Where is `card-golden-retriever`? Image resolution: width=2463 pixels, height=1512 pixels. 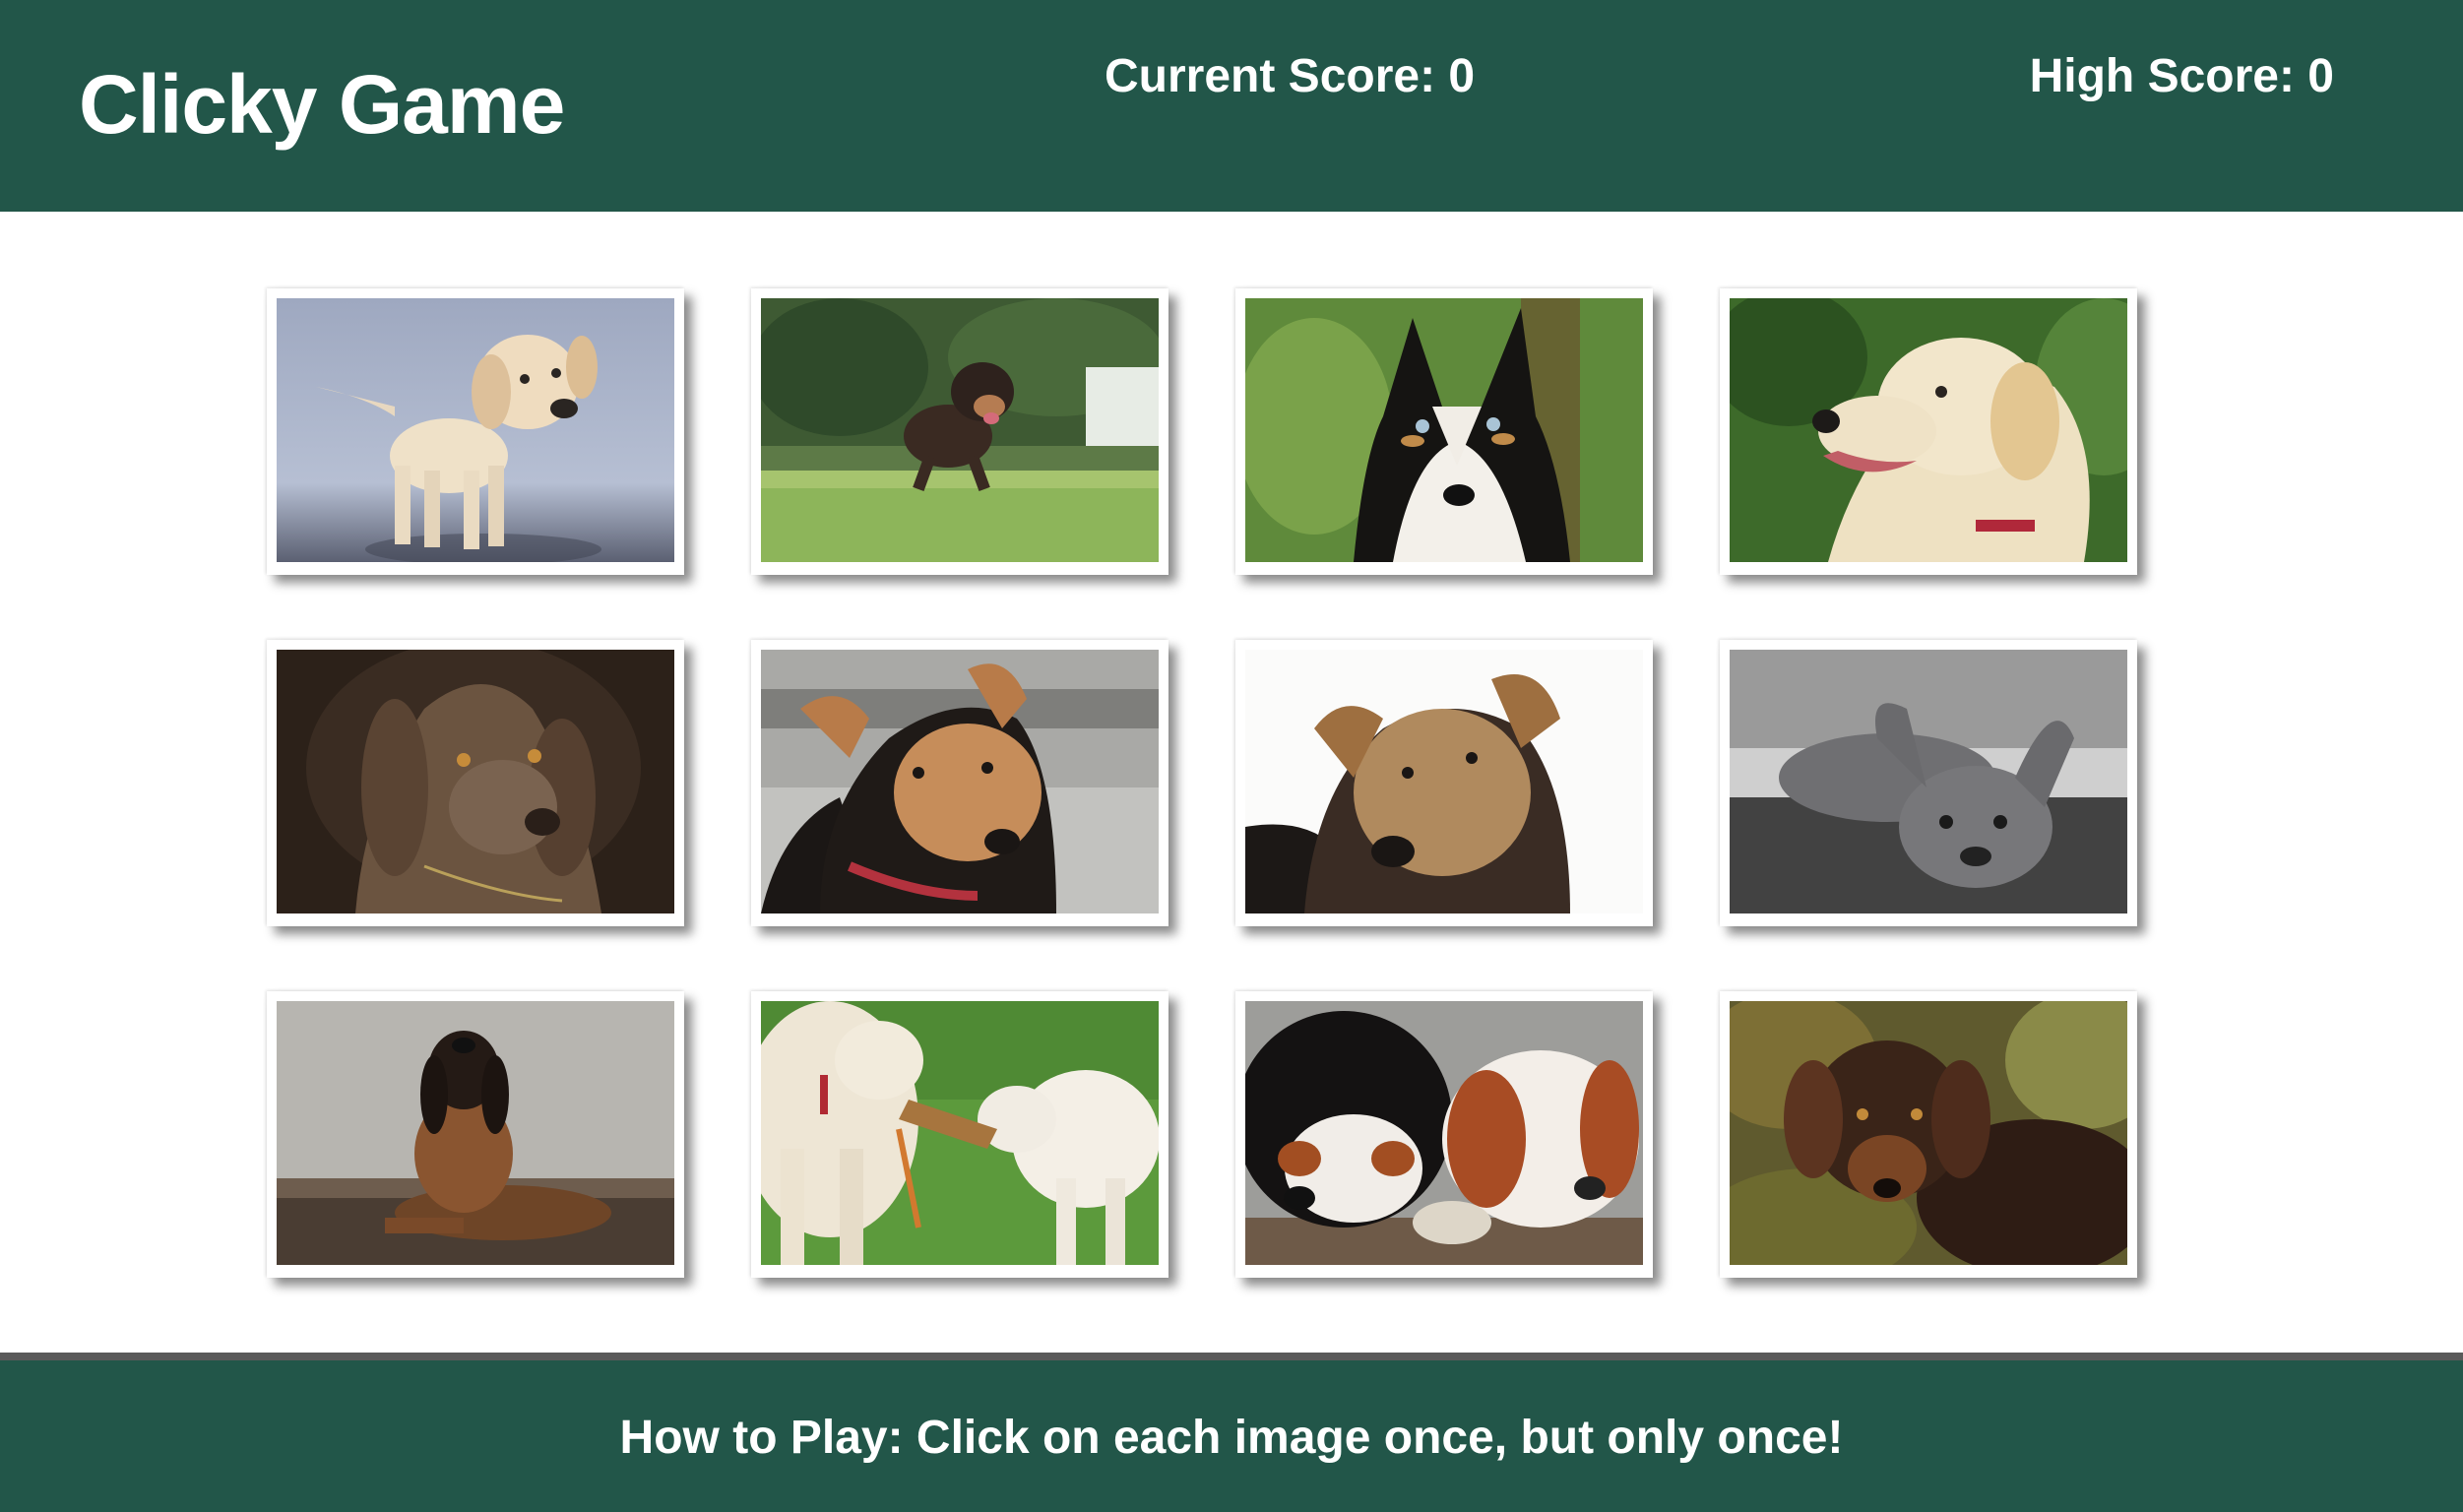 card-golden-retriever is located at coordinates (1928, 431).